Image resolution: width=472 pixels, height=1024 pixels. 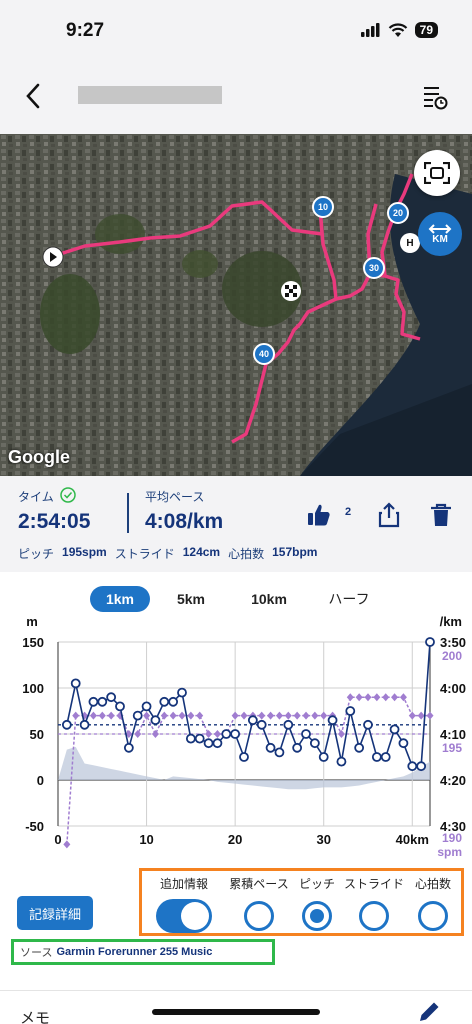 What do you see at coordinates (441, 515) in the screenshot?
I see `delete-button` at bounding box center [441, 515].